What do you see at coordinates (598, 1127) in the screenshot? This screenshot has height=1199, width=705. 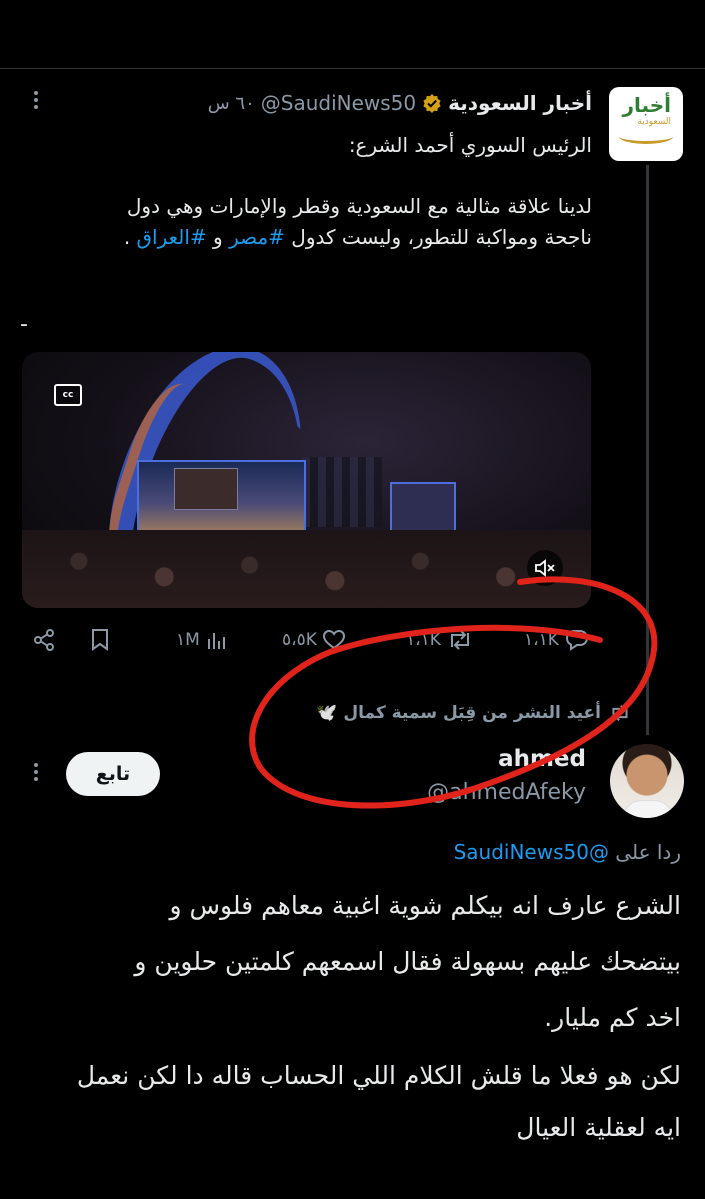 I see `reply-text-line: ايه لعقلية العيال` at bounding box center [598, 1127].